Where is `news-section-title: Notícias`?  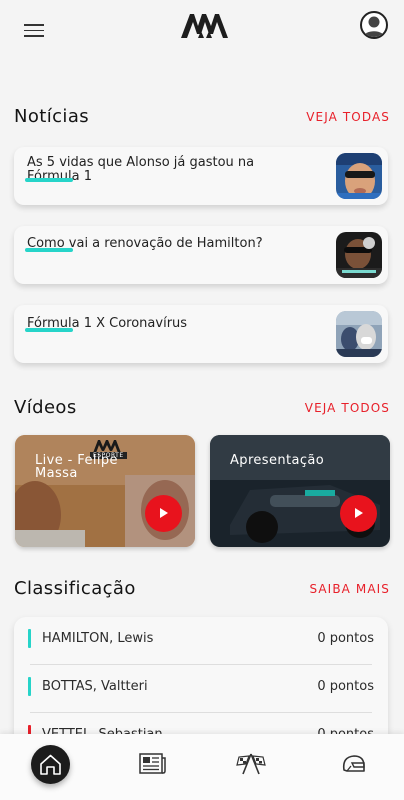
news-section-title: Notícias is located at coordinates (52, 116).